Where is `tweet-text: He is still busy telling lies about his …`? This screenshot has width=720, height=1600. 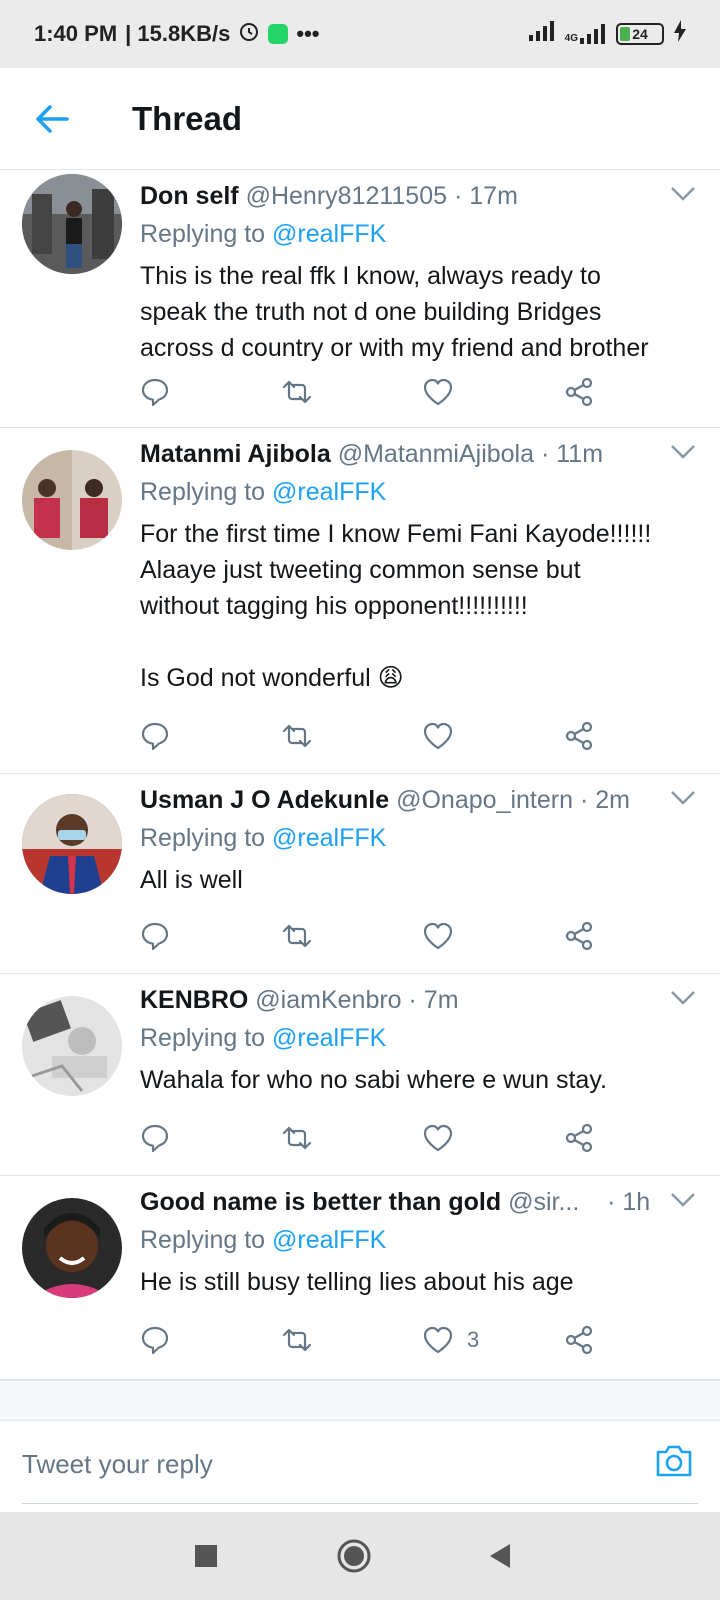 tweet-text: He is still busy telling lies about his … is located at coordinates (357, 1282).